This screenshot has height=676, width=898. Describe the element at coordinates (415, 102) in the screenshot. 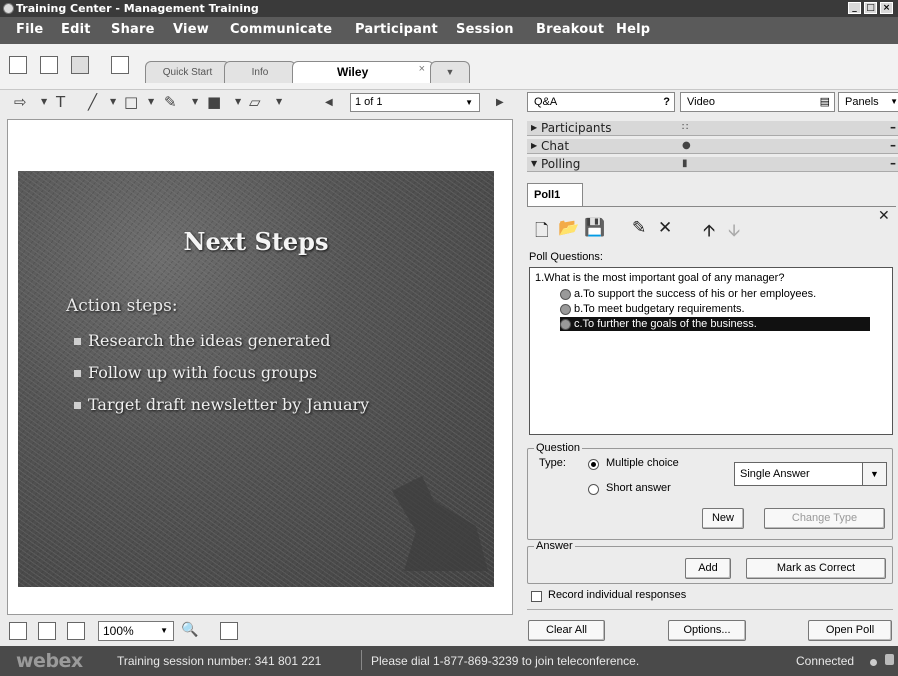

I see `page-selector: 1 of 1 ▼` at that location.